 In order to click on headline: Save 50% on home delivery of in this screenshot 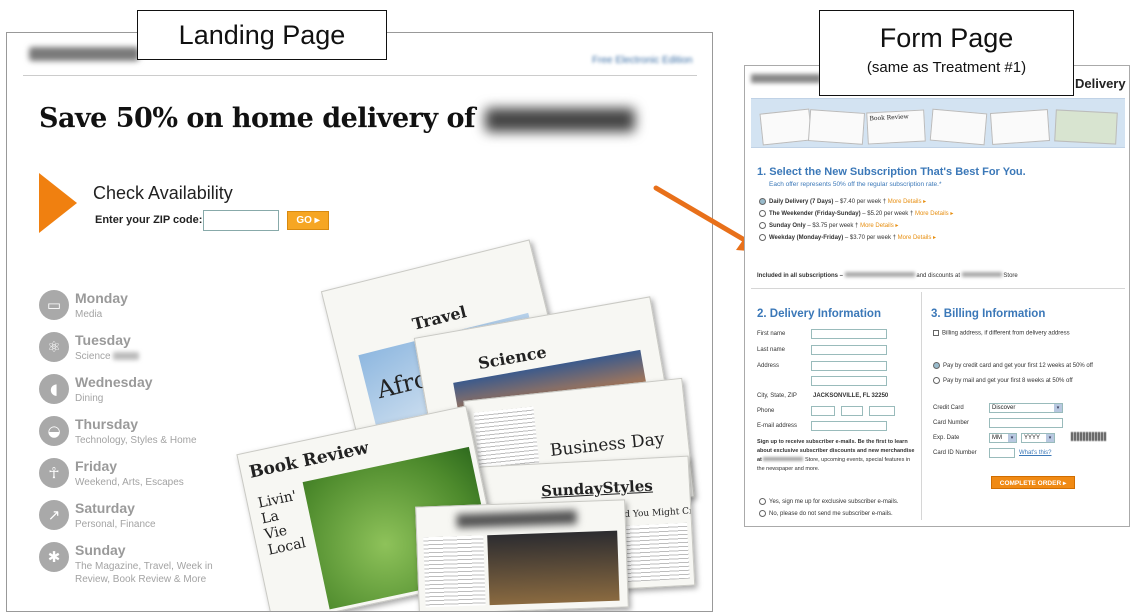, I will do `click(337, 118)`.